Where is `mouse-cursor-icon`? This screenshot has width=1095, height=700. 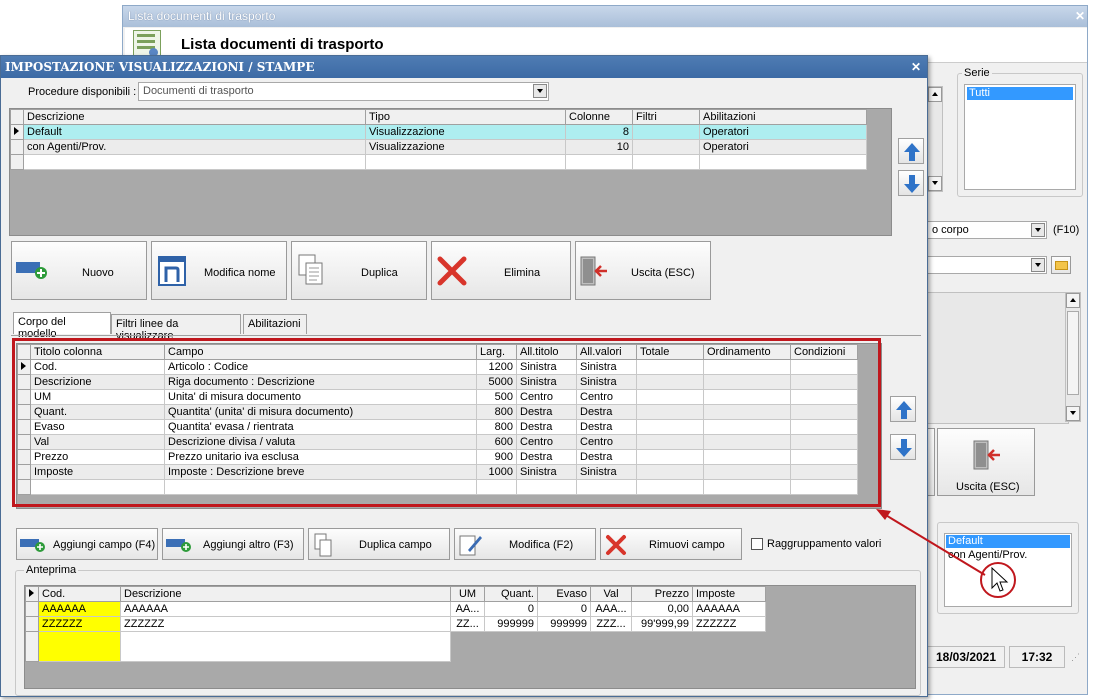
mouse-cursor-icon is located at coordinates (1000, 579).